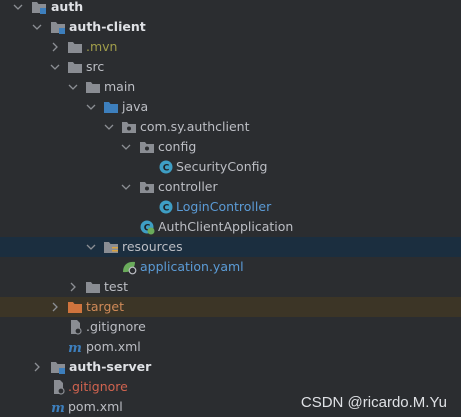 The image size is (461, 417). What do you see at coordinates (129, 267) in the screenshot?
I see `yaml-config-icon` at bounding box center [129, 267].